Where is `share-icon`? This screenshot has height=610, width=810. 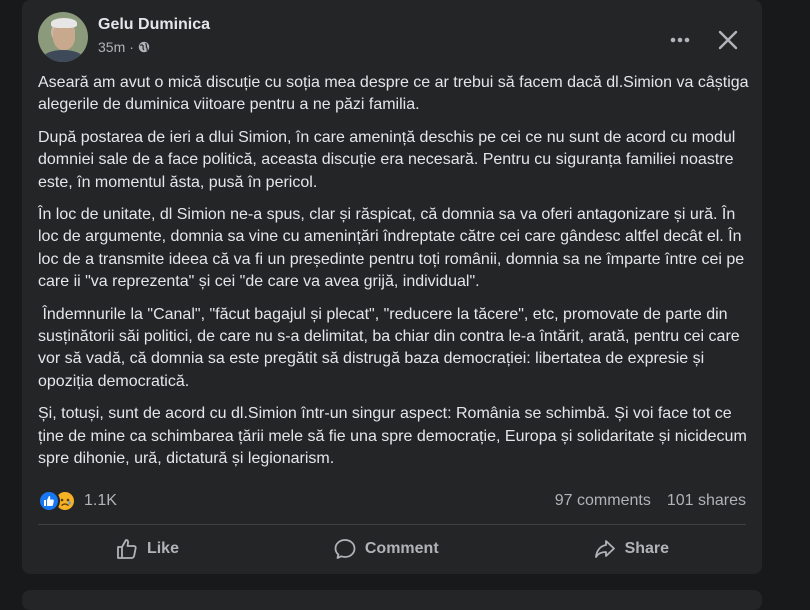 share-icon is located at coordinates (604, 549).